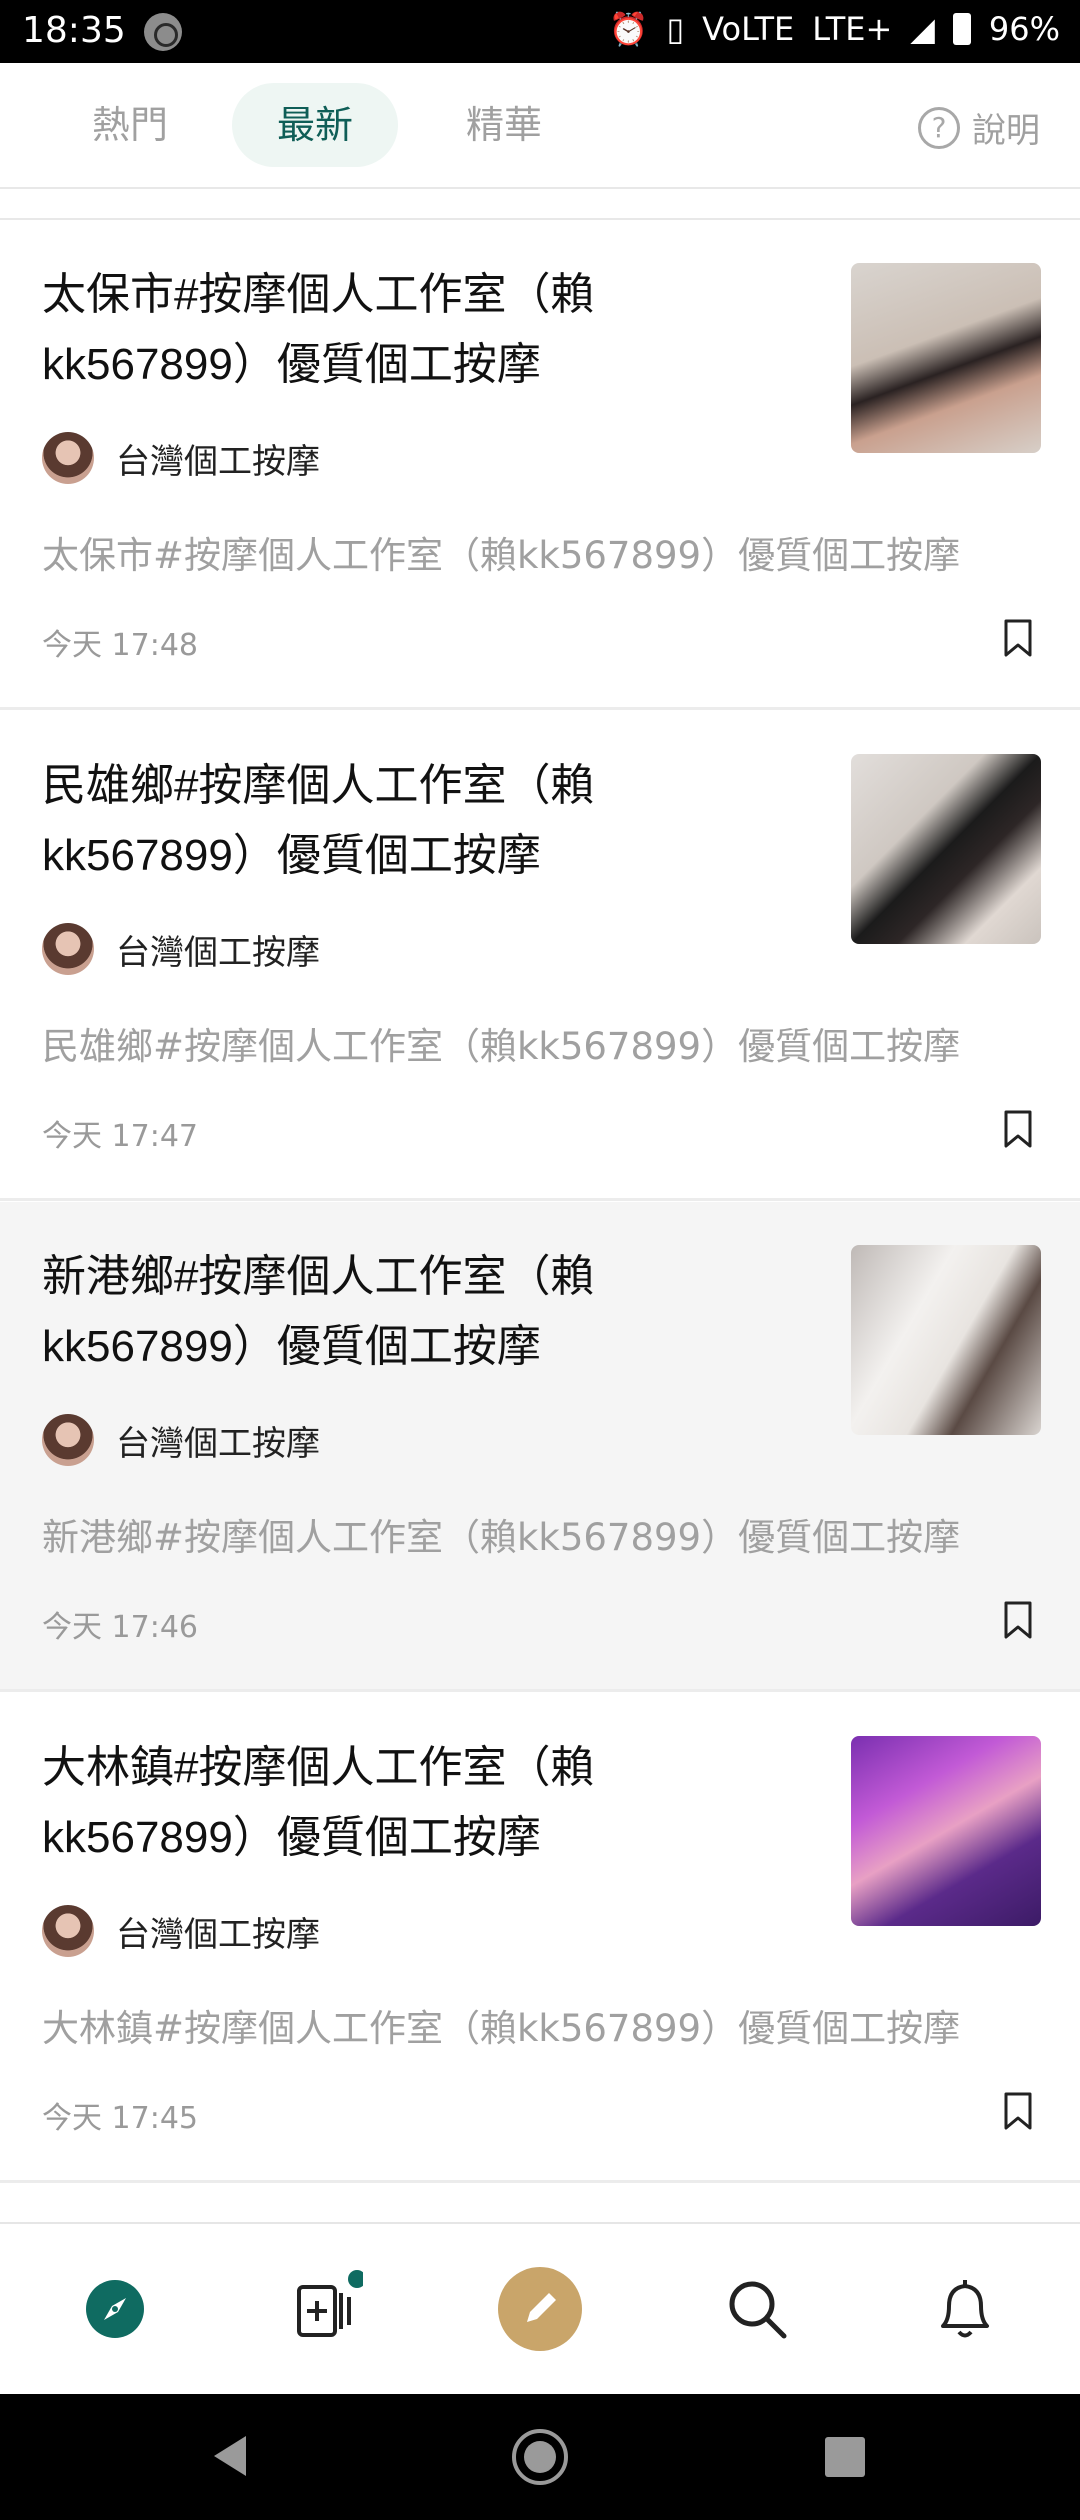  Describe the element at coordinates (504, 125) in the screenshot. I see `tab-featured: 精華` at that location.